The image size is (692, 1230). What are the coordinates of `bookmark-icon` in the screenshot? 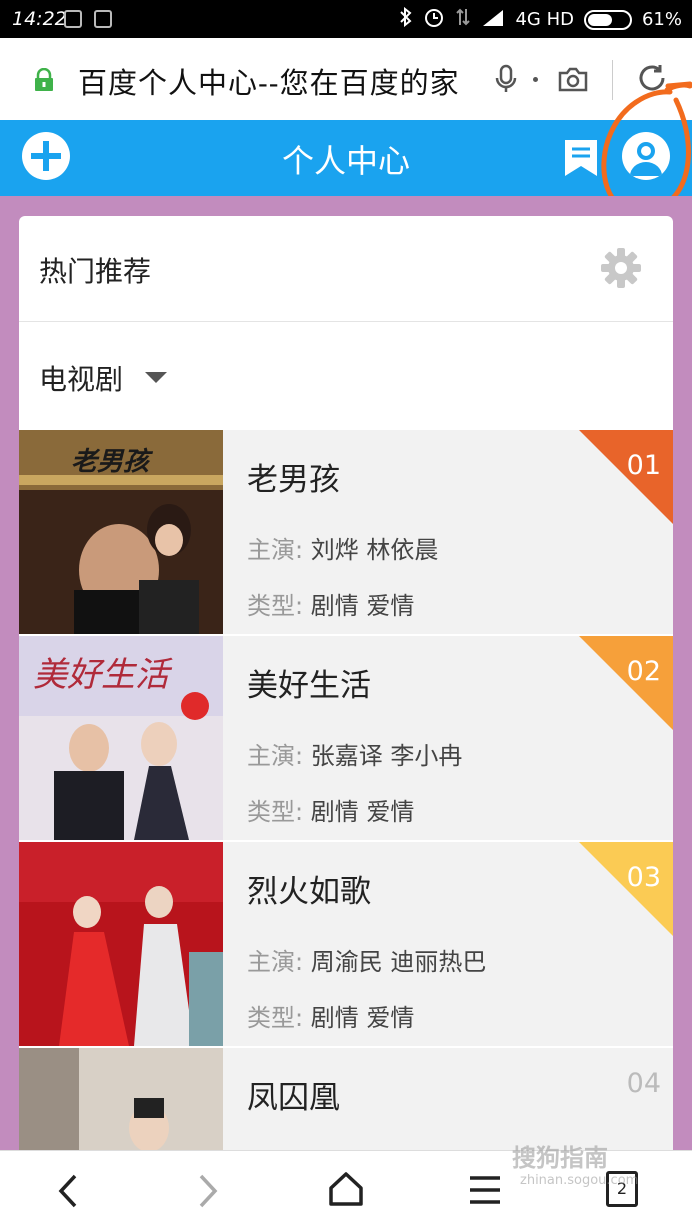 It's located at (581, 160).